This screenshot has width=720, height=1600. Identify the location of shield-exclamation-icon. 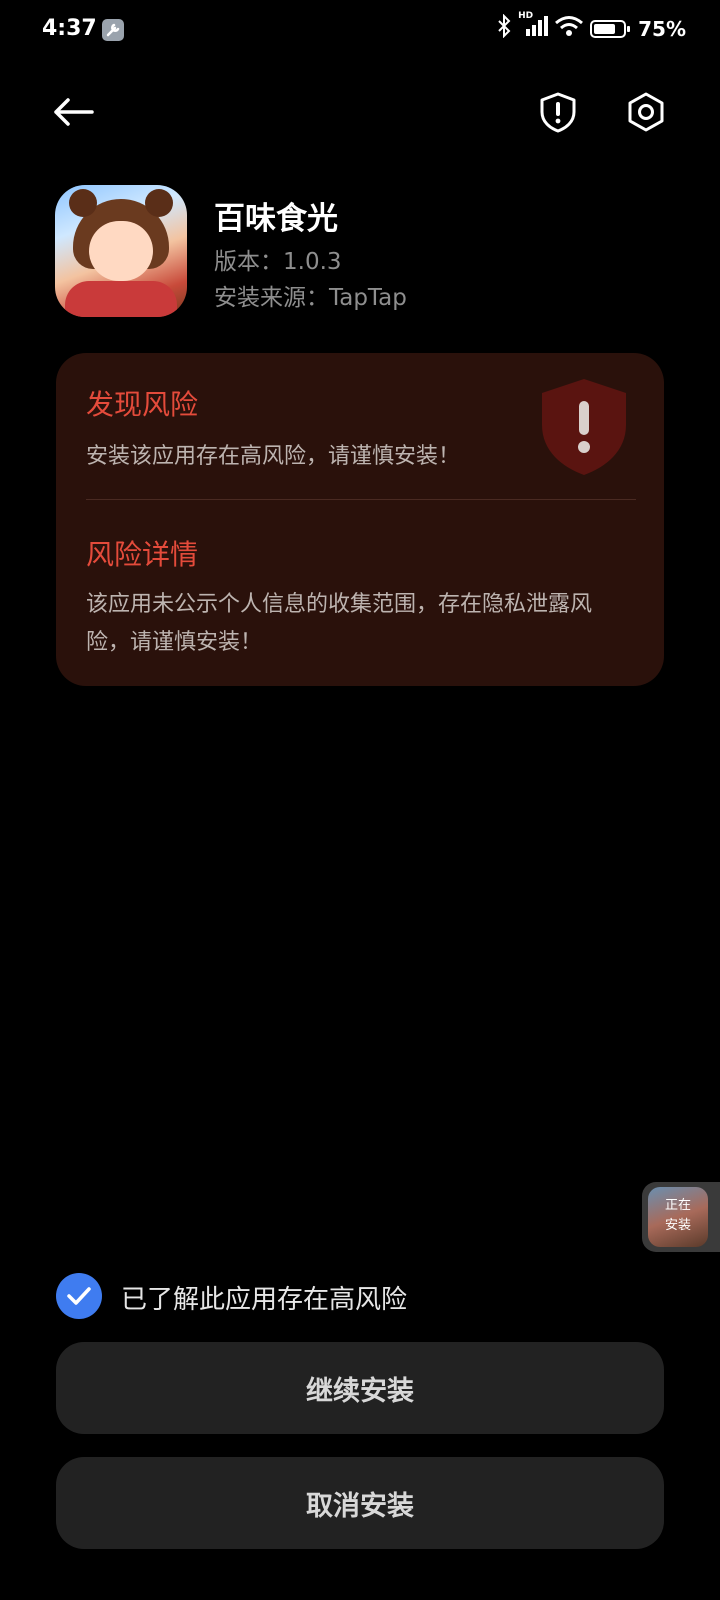
(558, 112).